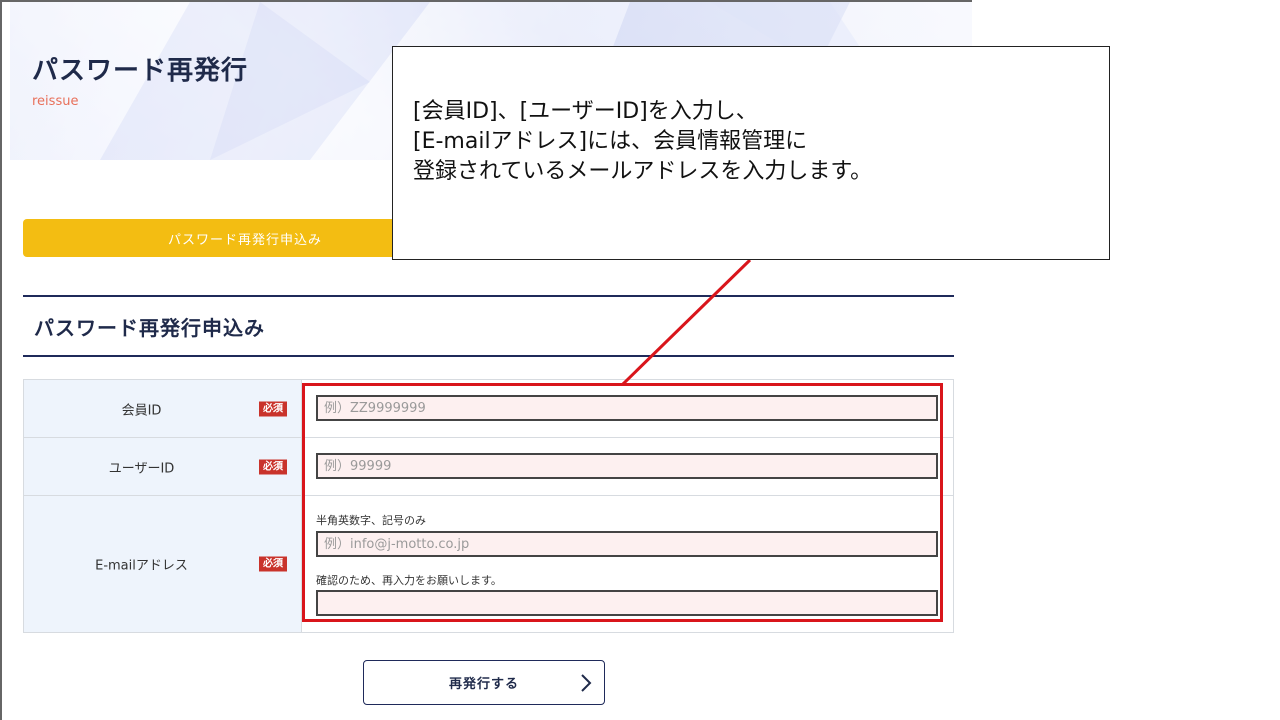  What do you see at coordinates (585, 111) in the screenshot?
I see `annotation-line: [会員ID]、[ユーザーID]を入力し、` at bounding box center [585, 111].